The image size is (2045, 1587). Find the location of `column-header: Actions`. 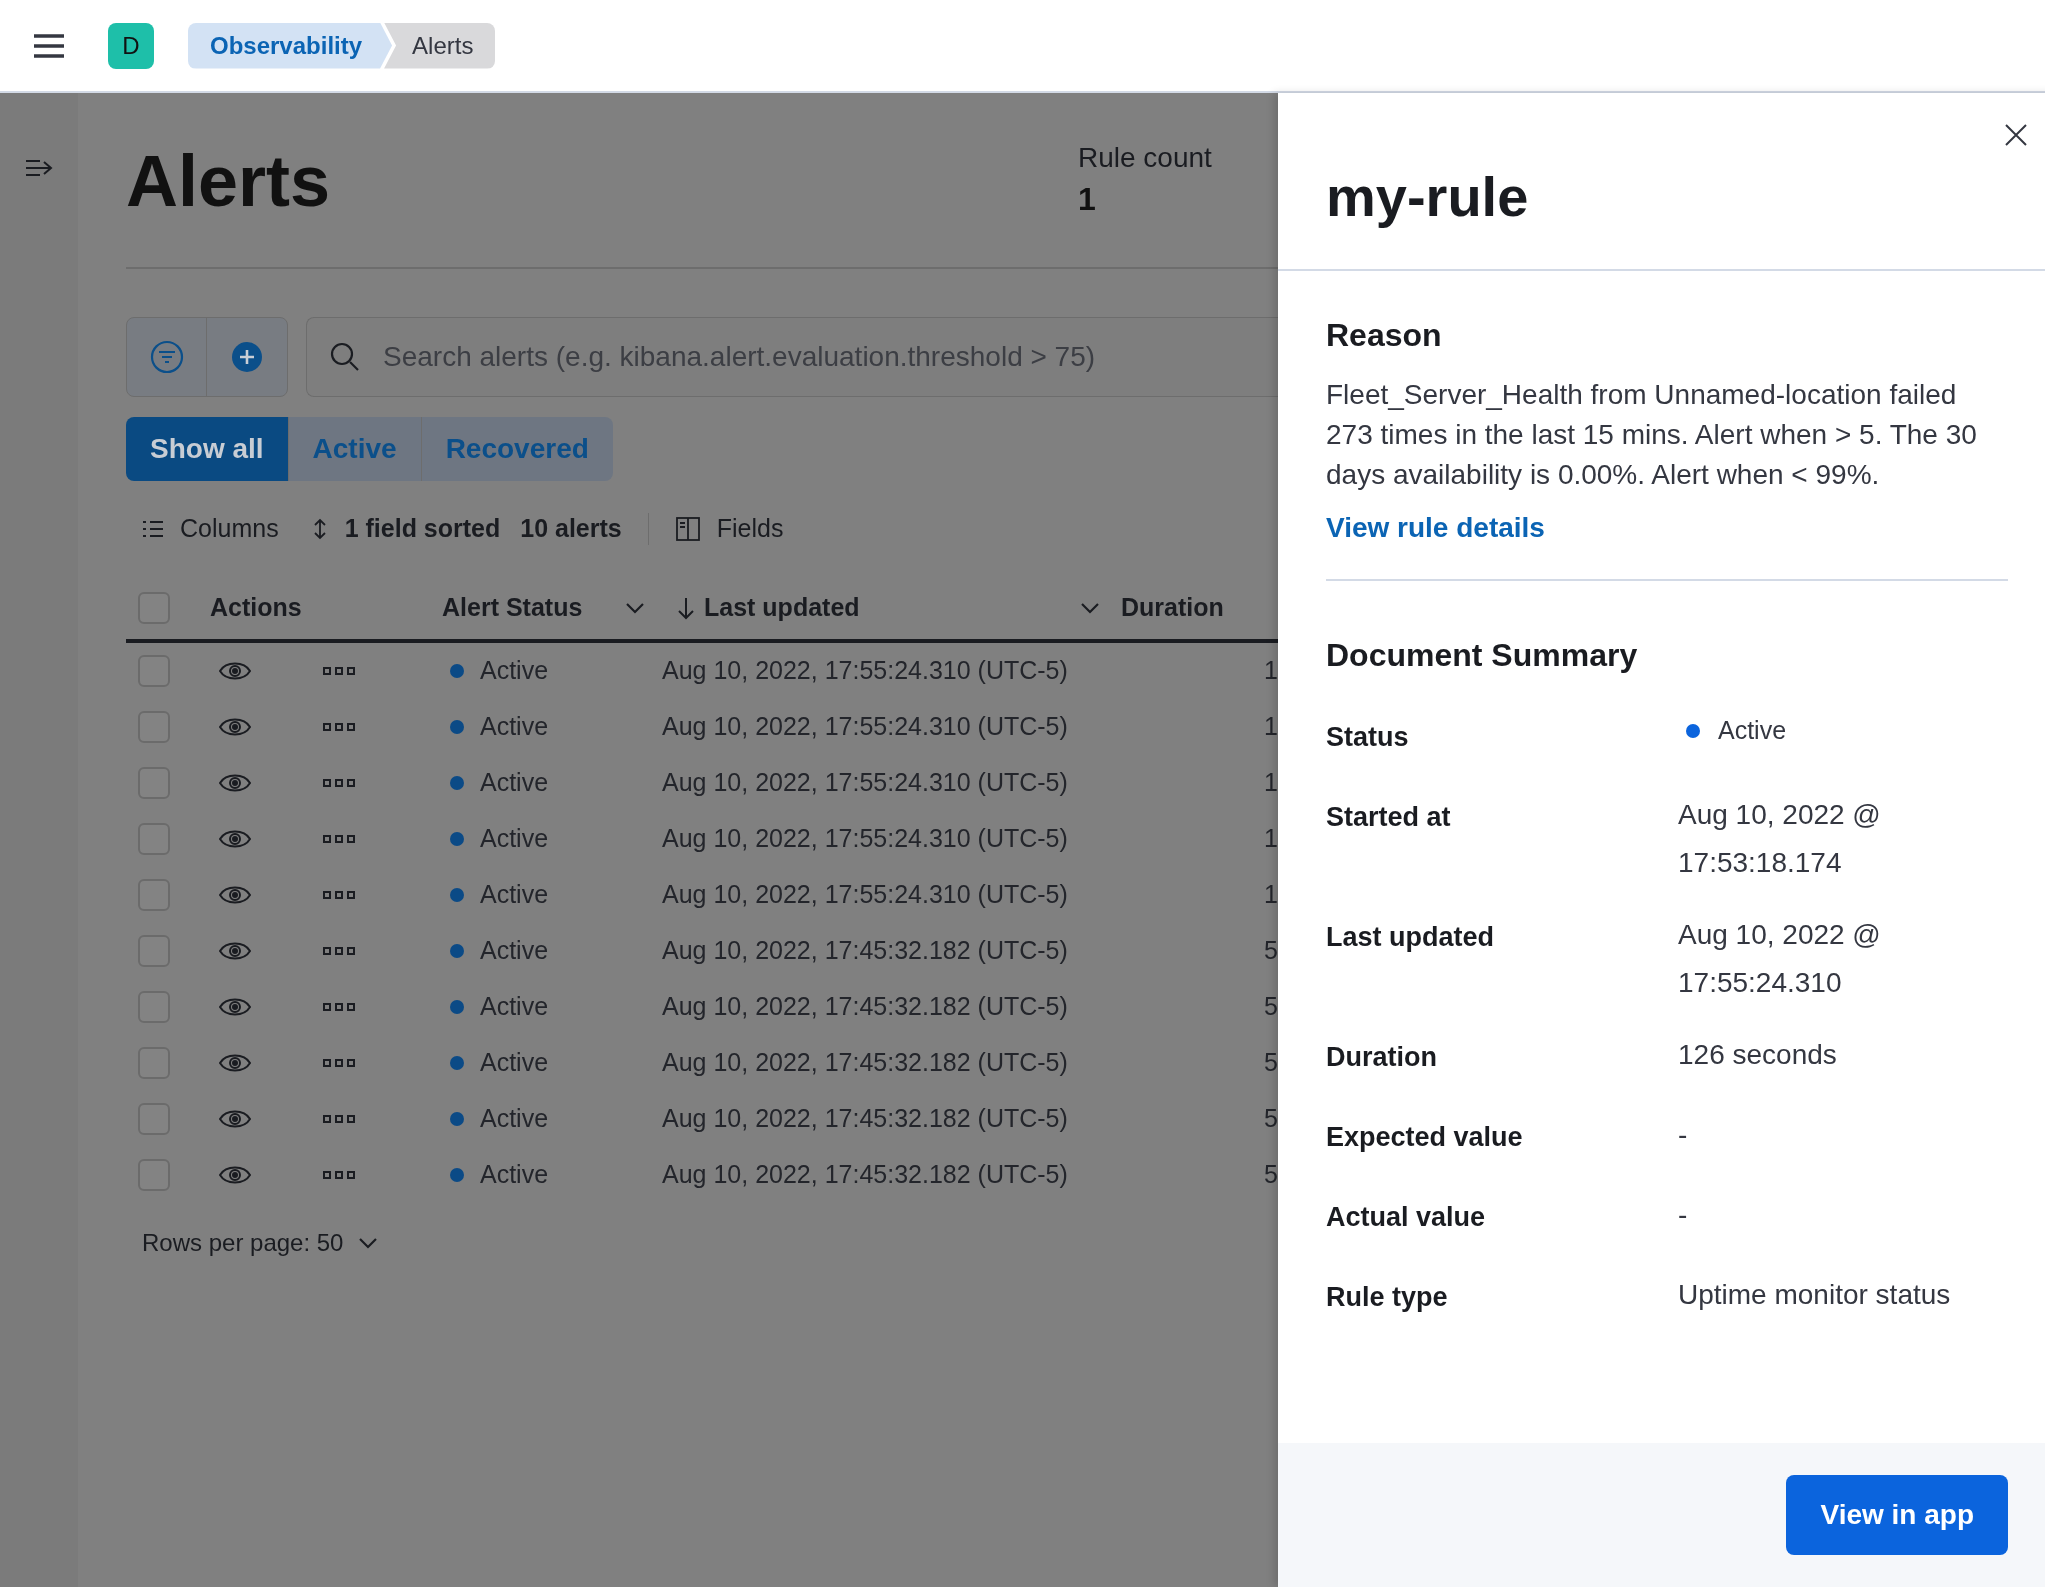

column-header: Actions is located at coordinates (319, 608).